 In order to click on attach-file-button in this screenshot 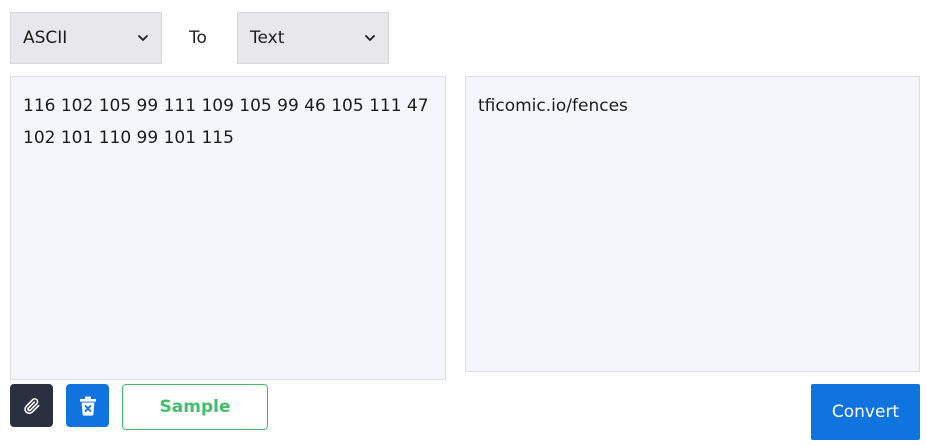, I will do `click(31, 405)`.